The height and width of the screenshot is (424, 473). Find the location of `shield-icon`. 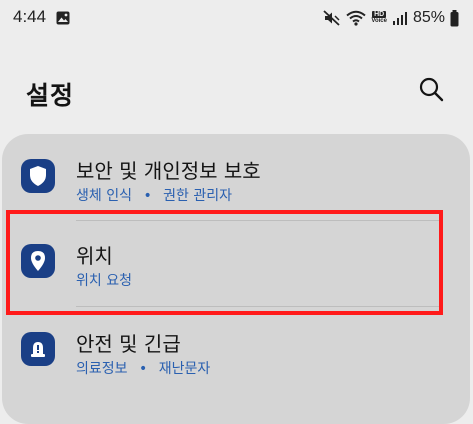

shield-icon is located at coordinates (38, 176).